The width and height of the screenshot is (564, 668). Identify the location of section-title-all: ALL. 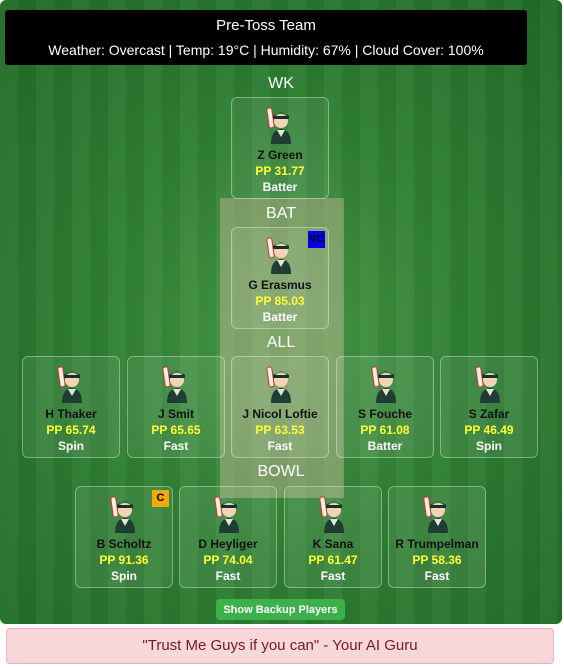
(281, 342).